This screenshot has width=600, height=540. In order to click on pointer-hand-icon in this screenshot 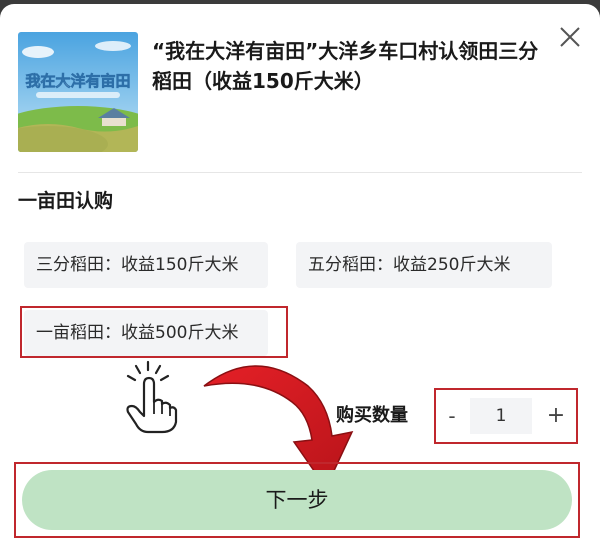, I will do `click(150, 396)`.